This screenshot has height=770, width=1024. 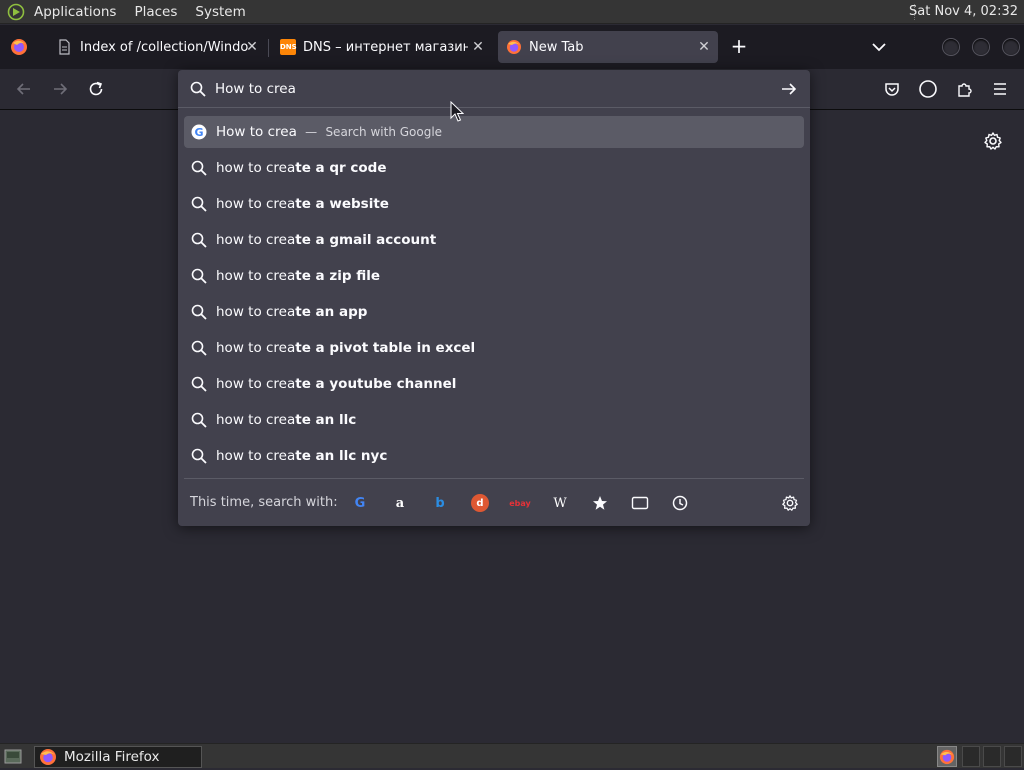 I want to click on search-suggestion-row: how to create a youtube channel, so click(x=494, y=384).